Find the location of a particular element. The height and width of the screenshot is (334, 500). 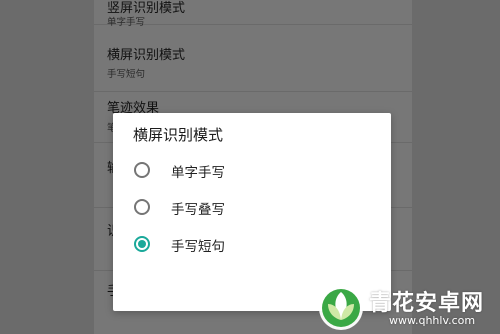

dialog-title: 横屏识别模式 is located at coordinates (178, 135).